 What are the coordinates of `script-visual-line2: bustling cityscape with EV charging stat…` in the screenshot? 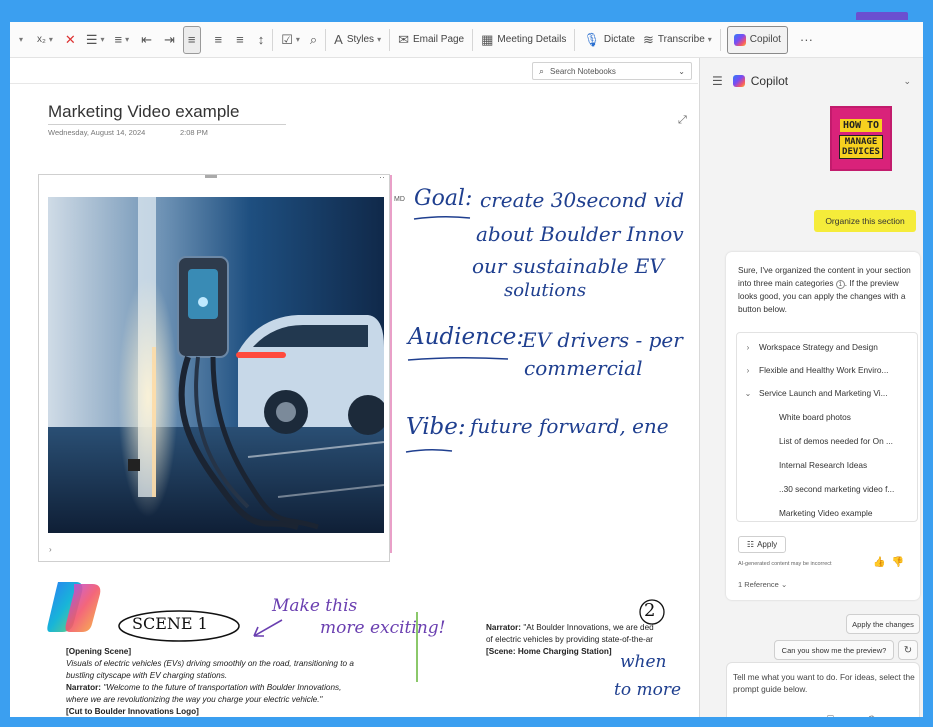 It's located at (147, 675).